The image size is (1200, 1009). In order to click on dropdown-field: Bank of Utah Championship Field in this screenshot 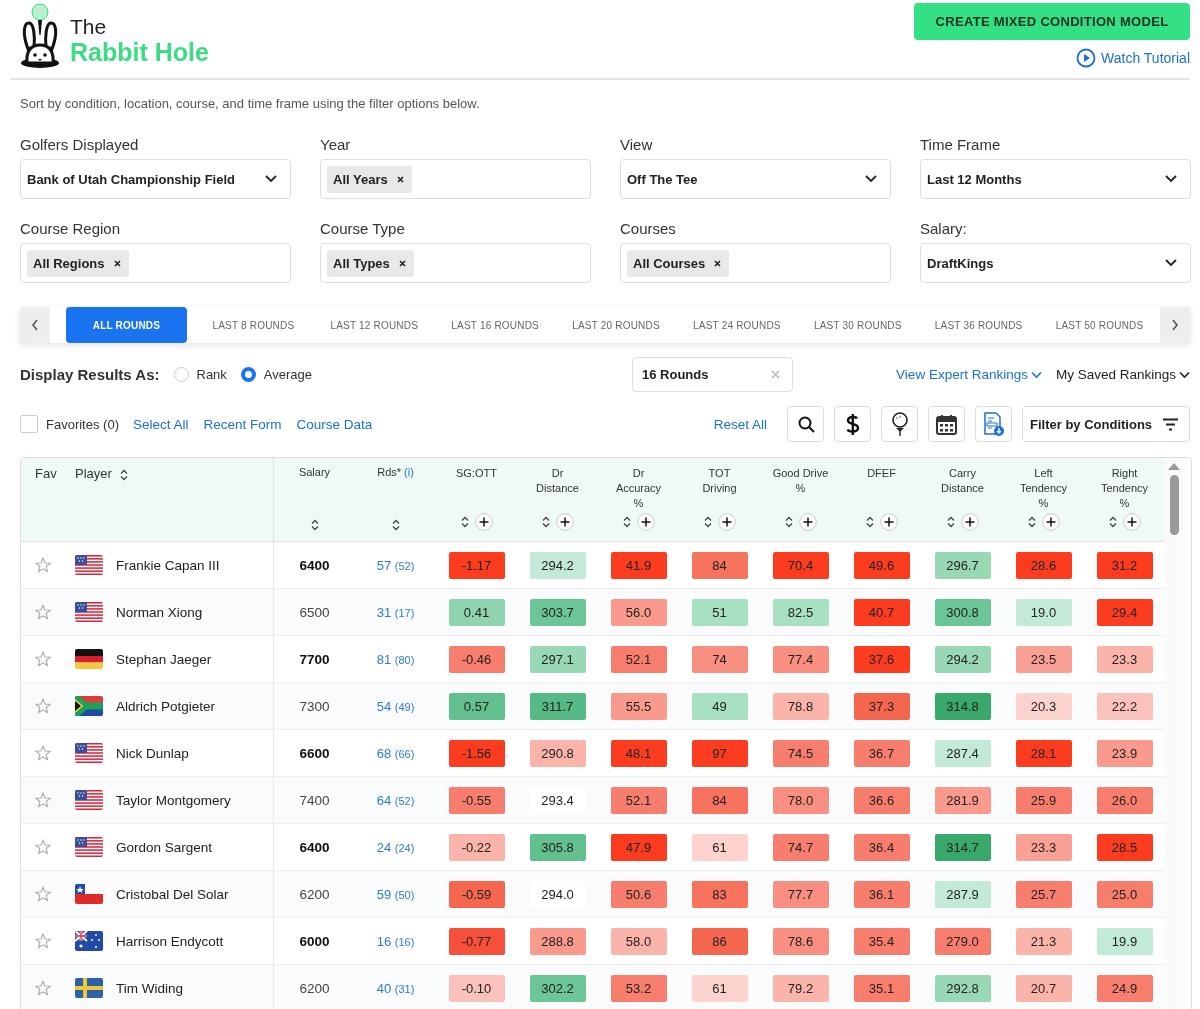, I will do `click(155, 179)`.